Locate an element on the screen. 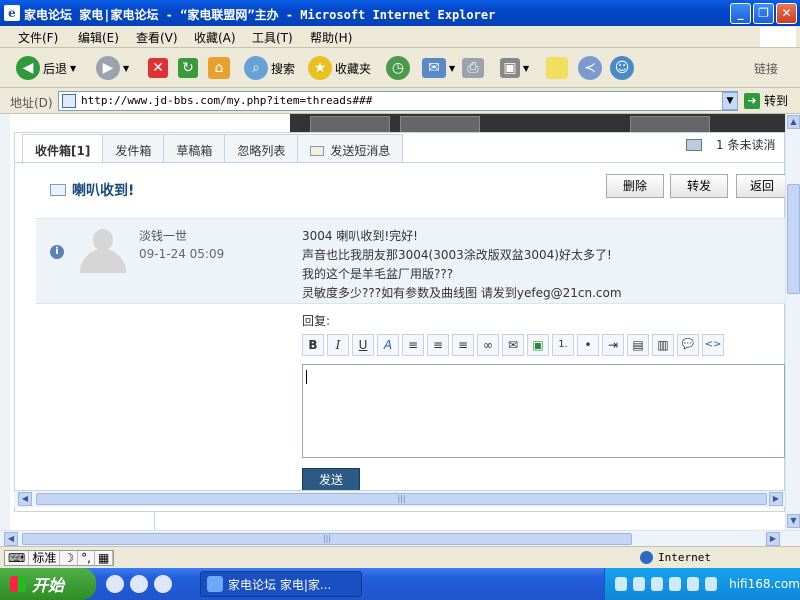  align-right-button: ≡ is located at coordinates (463, 345).